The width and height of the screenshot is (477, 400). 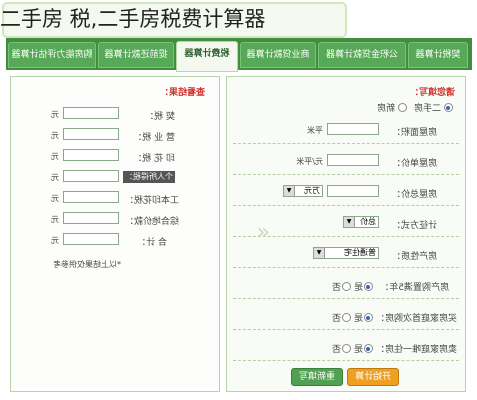 I want to click on total-unit-value: 万元, so click(x=312, y=190).